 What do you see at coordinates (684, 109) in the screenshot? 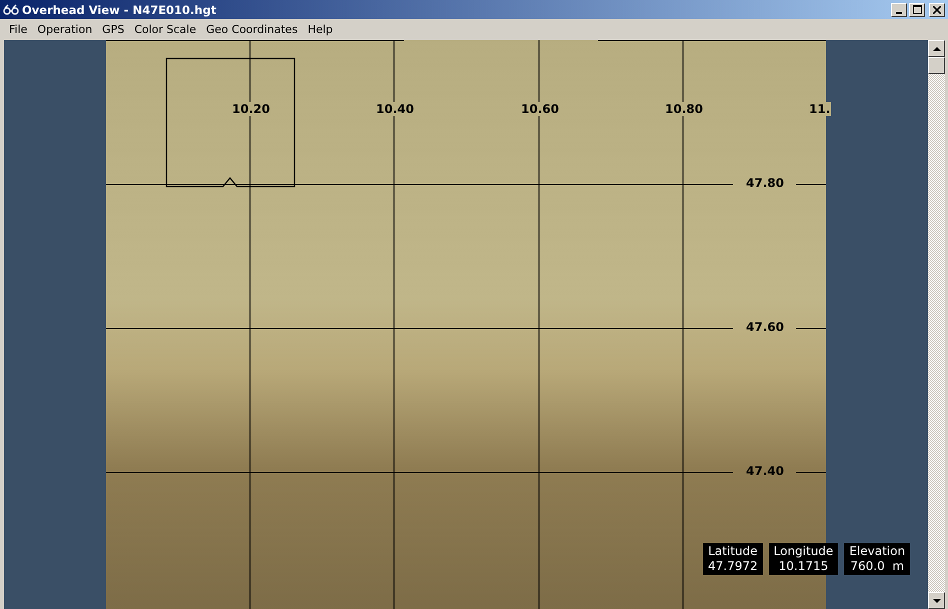
I see `longitude-label: 10.80` at bounding box center [684, 109].